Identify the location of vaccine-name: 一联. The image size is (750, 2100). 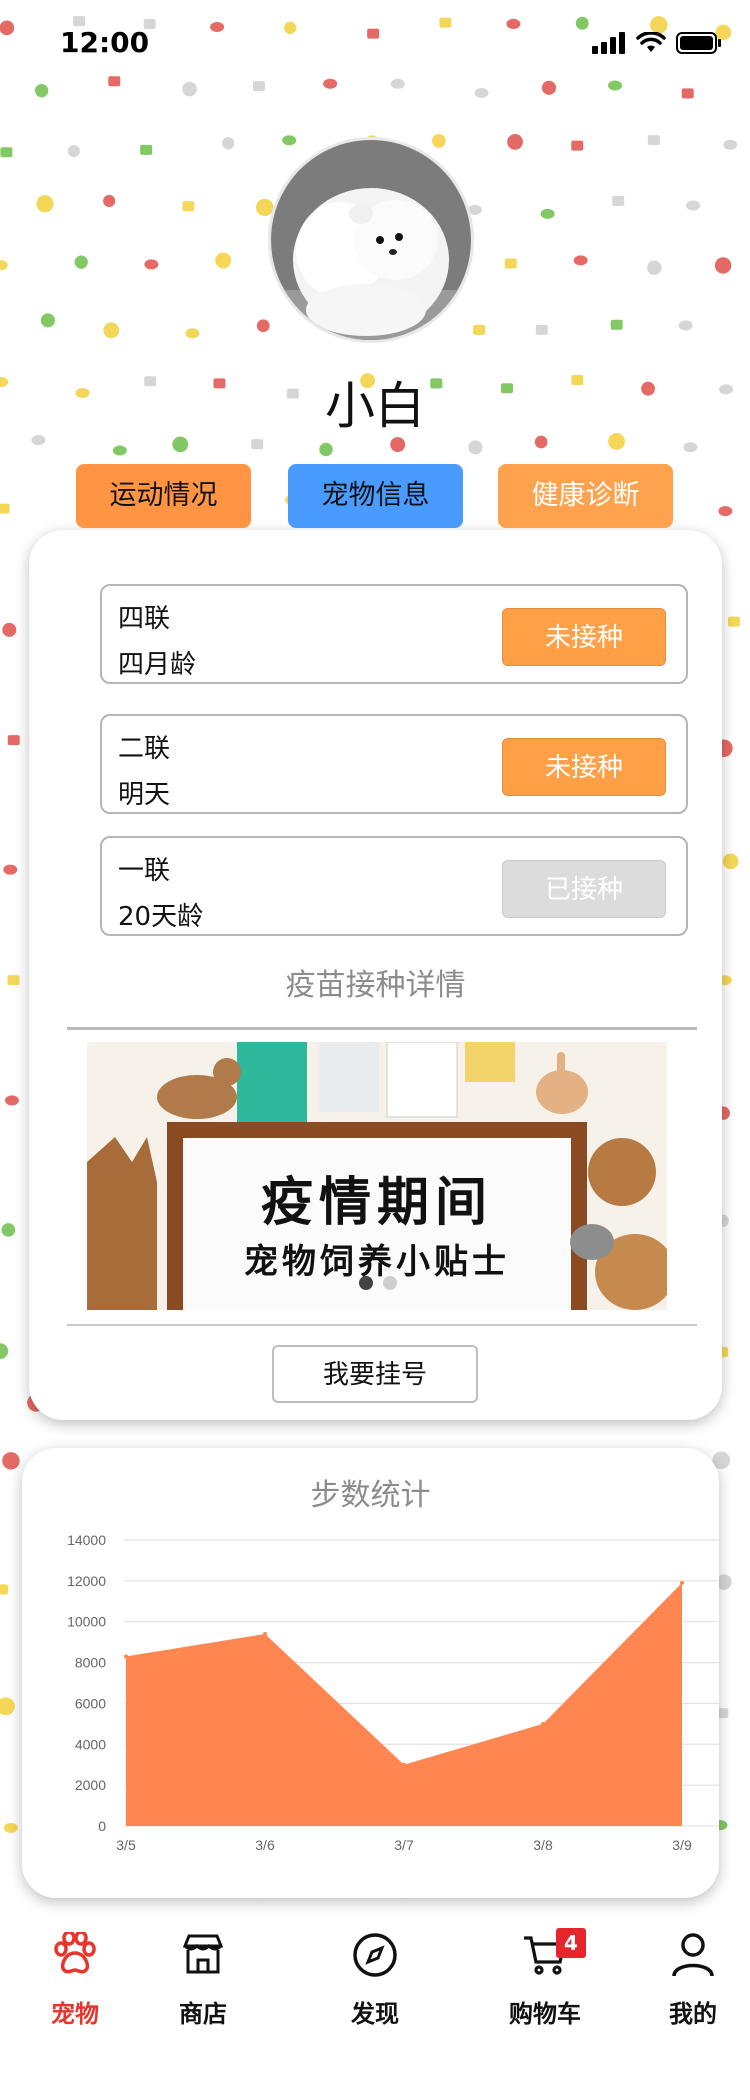
(144, 871).